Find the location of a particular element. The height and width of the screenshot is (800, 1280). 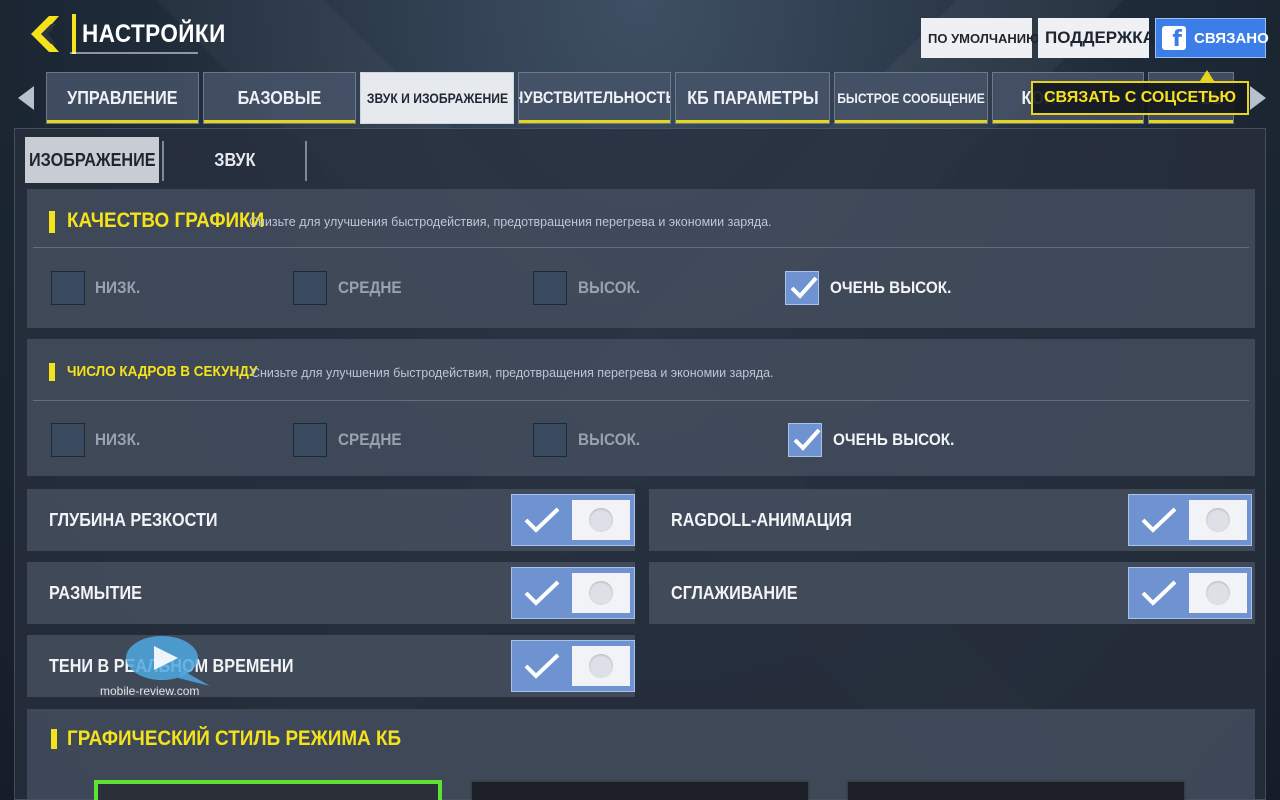

tab-controls: УПРАВЛЕНИЕ is located at coordinates (122, 98).